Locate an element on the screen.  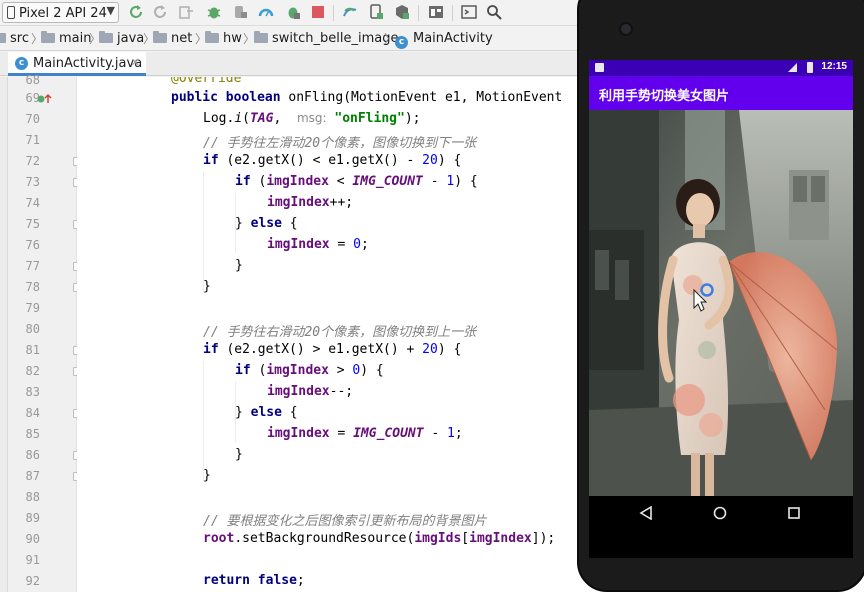
code-line-84: } else { is located at coordinates (266, 412).